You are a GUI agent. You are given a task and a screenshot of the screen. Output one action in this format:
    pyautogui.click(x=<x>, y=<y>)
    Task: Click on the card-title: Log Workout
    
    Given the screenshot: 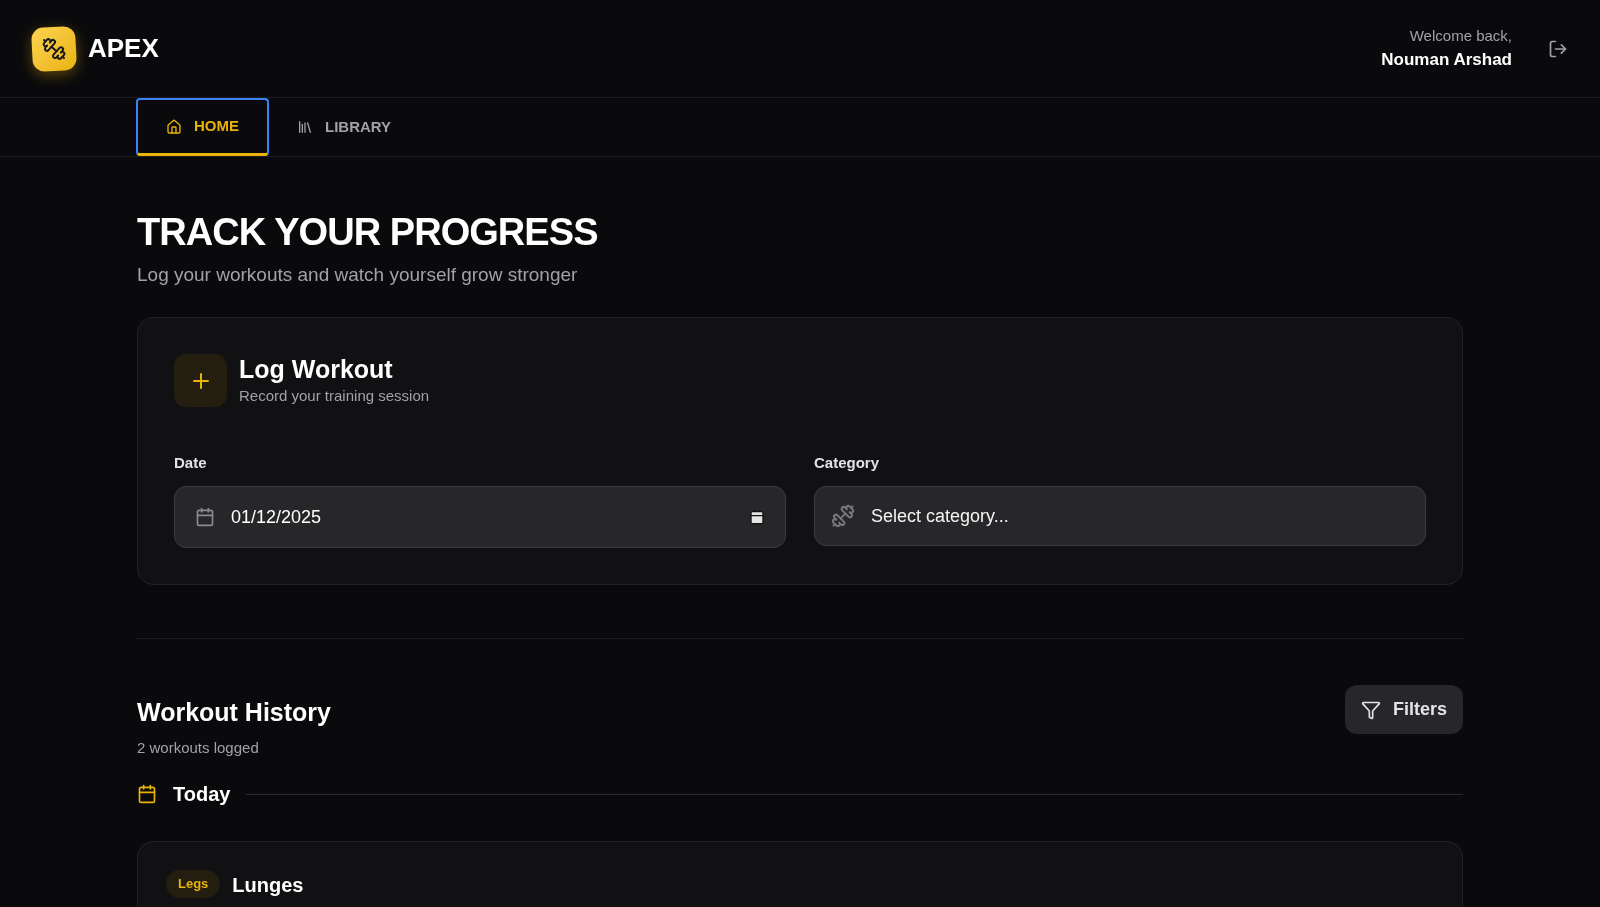 What is the action you would take?
    pyautogui.click(x=316, y=369)
    